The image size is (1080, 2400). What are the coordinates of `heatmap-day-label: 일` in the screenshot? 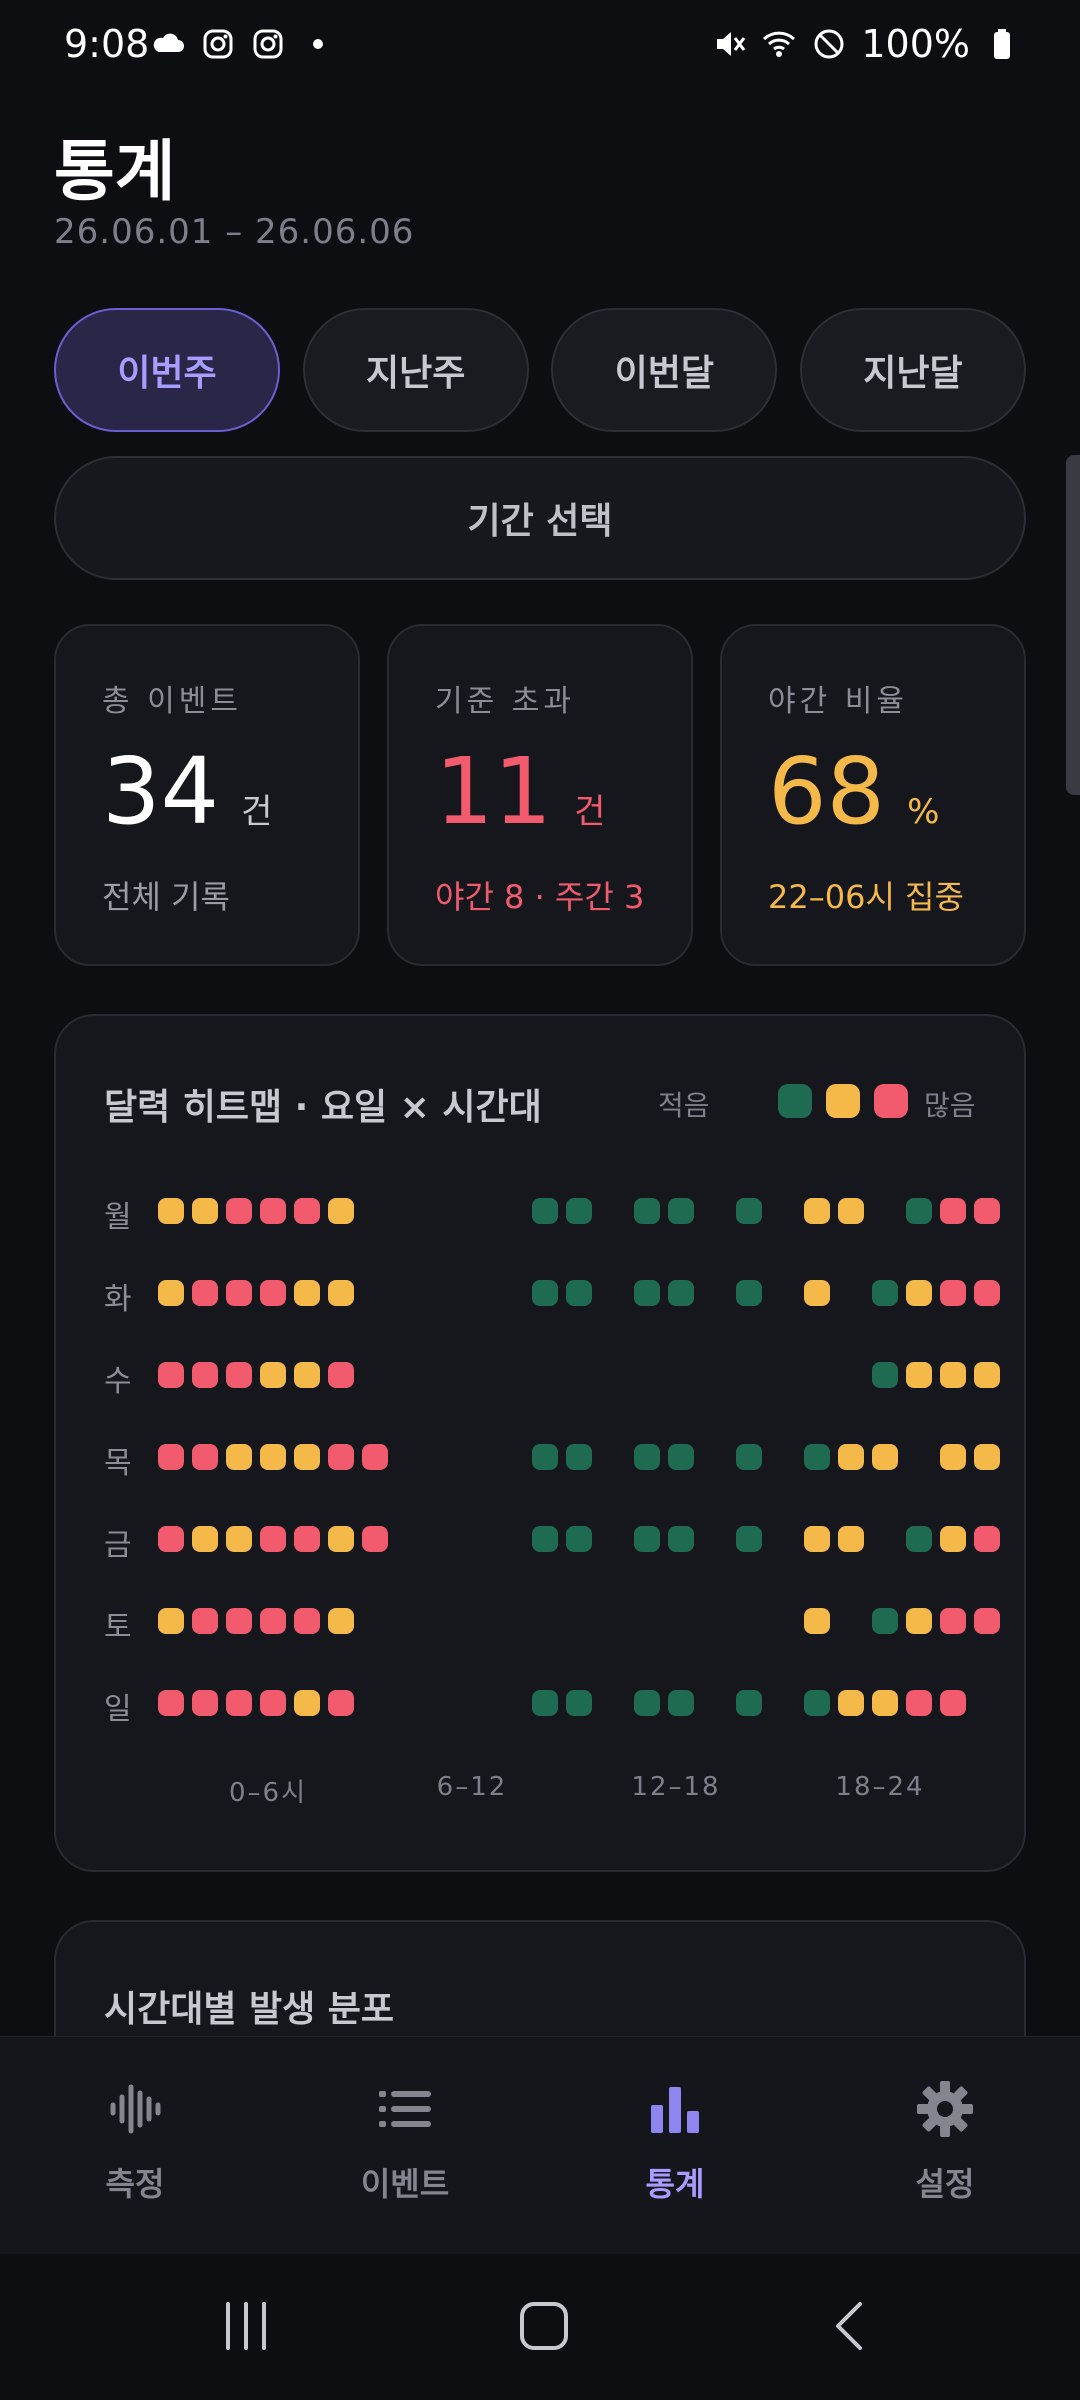 It's located at (118, 1709).